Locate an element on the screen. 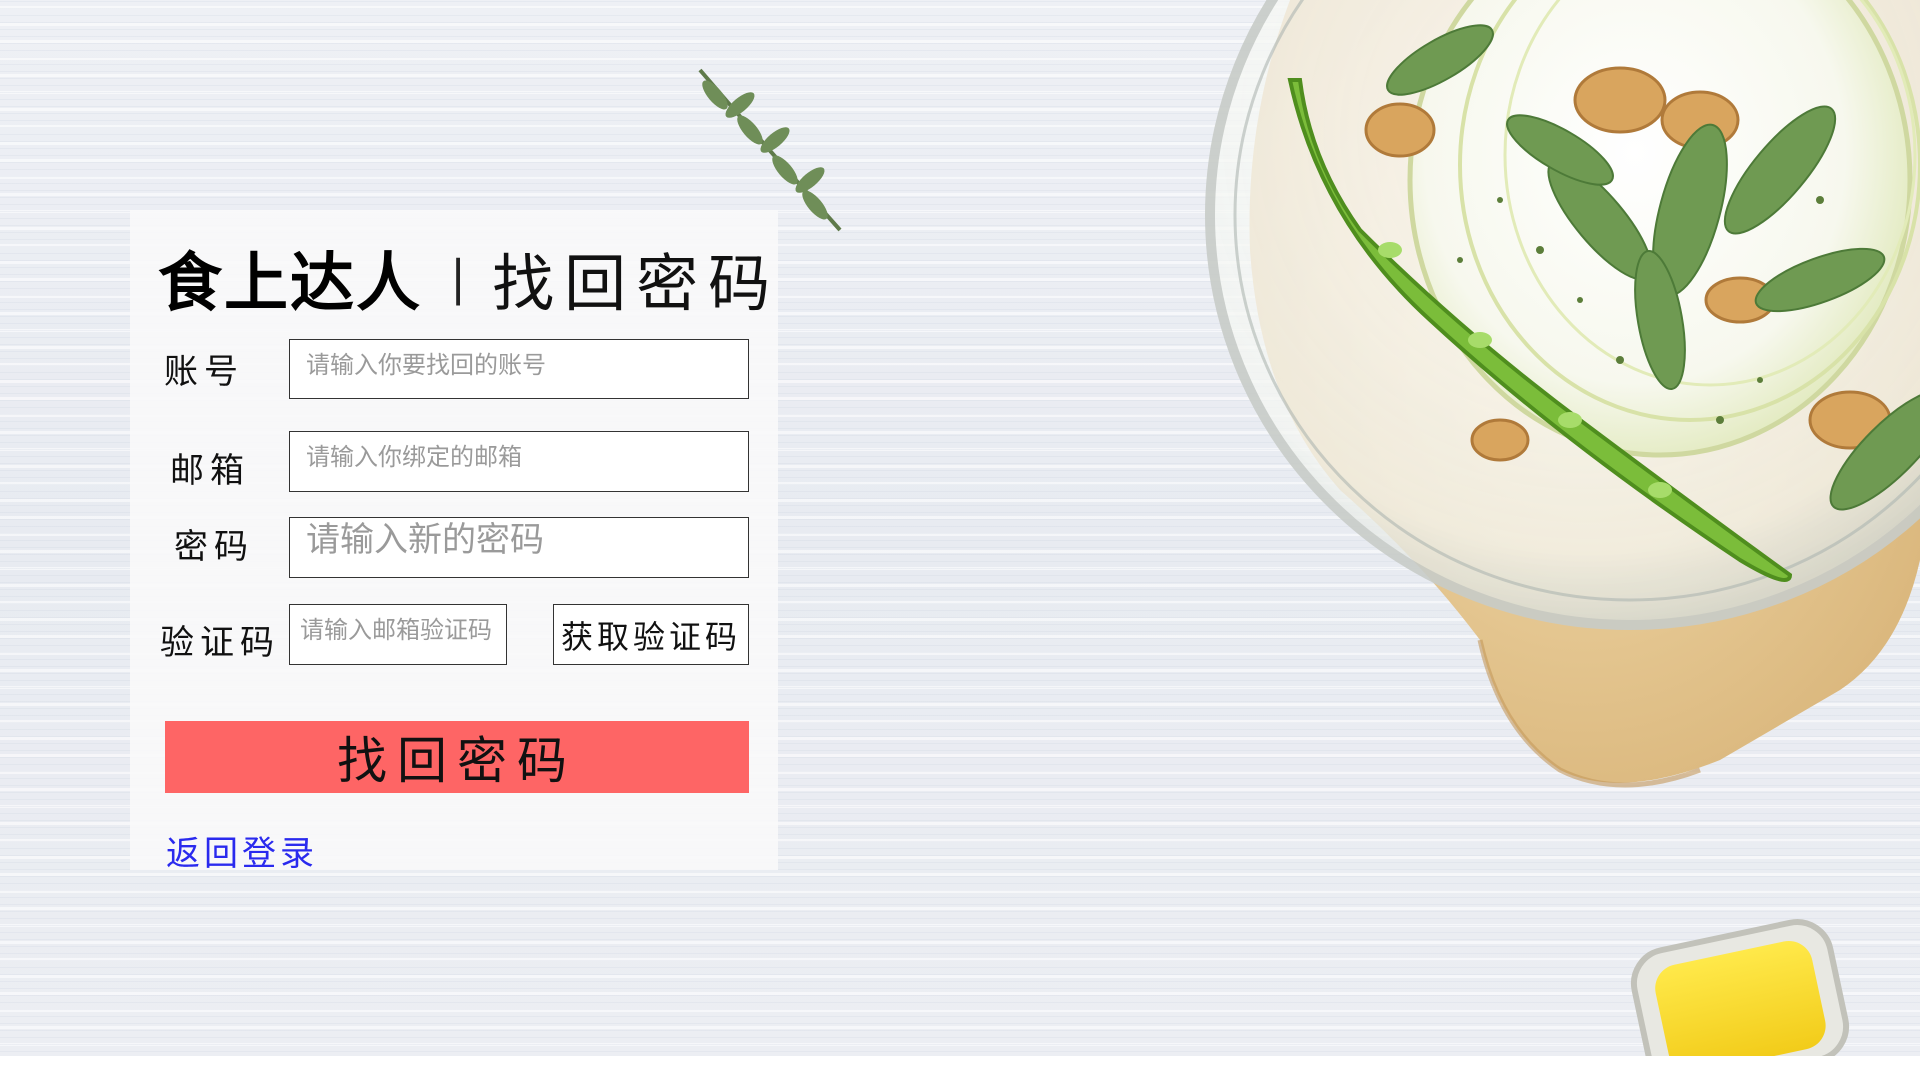 This screenshot has height=1080, width=1920. code-label: 验证码 is located at coordinates (220, 643).